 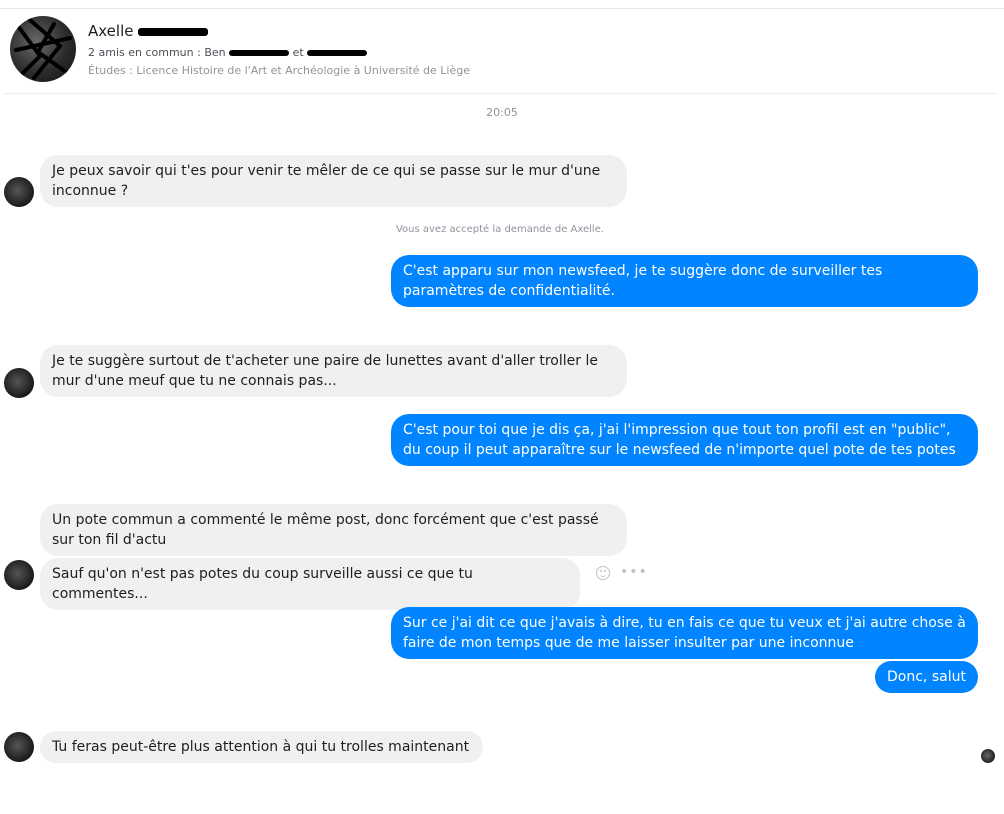 What do you see at coordinates (228, 52) in the screenshot?
I see `mutual-friends: 2 amis en commun : Ben et` at bounding box center [228, 52].